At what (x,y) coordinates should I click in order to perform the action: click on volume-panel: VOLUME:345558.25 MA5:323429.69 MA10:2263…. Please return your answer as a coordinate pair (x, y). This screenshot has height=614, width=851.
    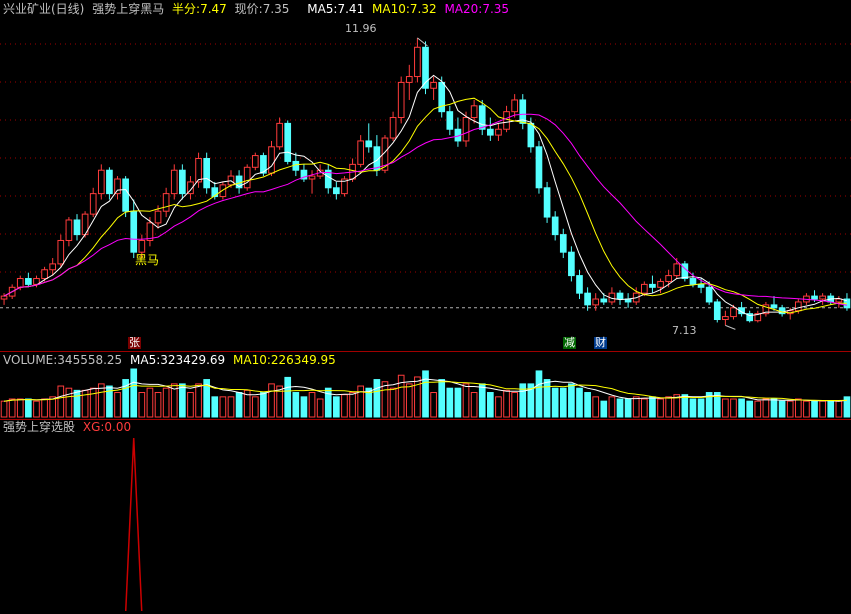
    Looking at the image, I should click on (425, 386).